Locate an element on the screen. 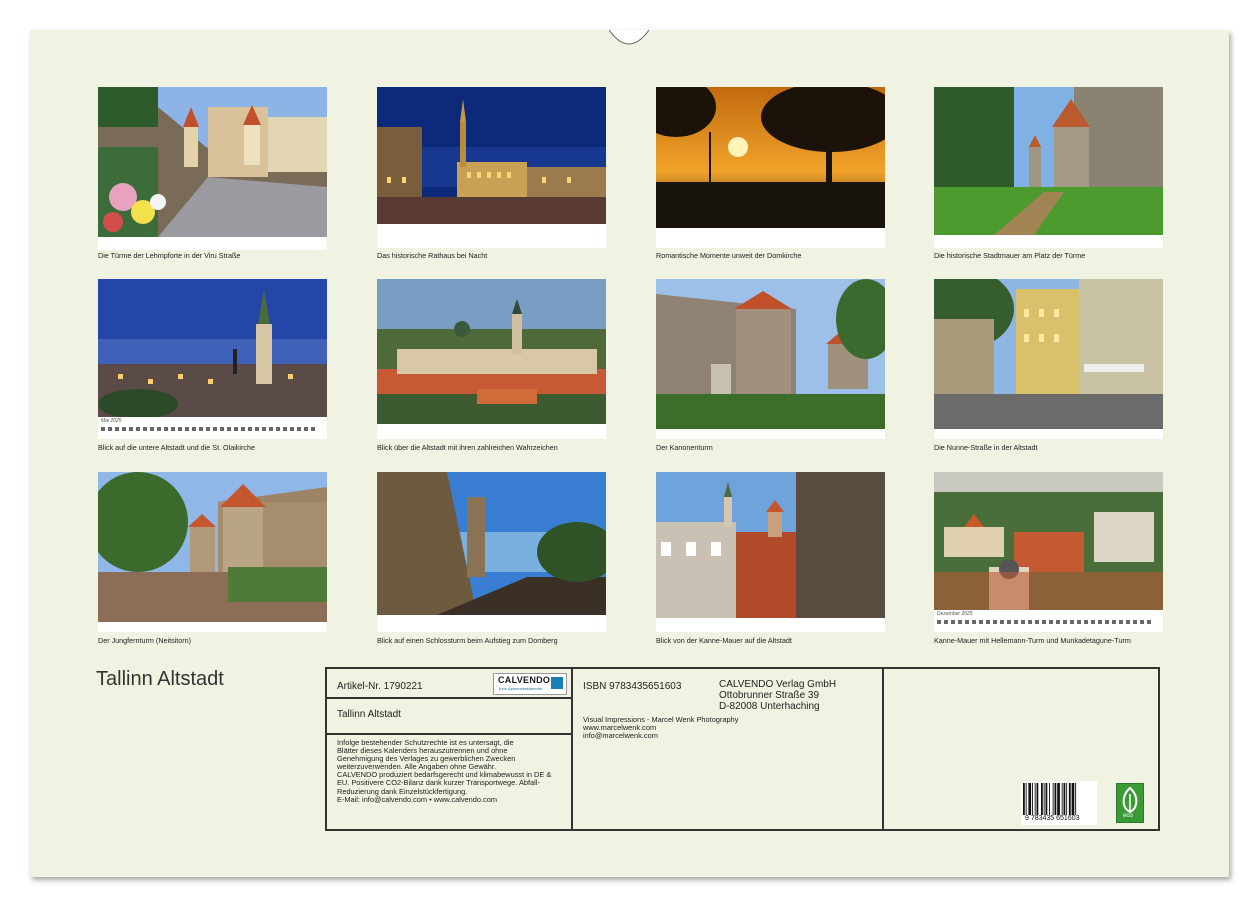 The image size is (1260, 908). castle-tower-photo is located at coordinates (491, 543).